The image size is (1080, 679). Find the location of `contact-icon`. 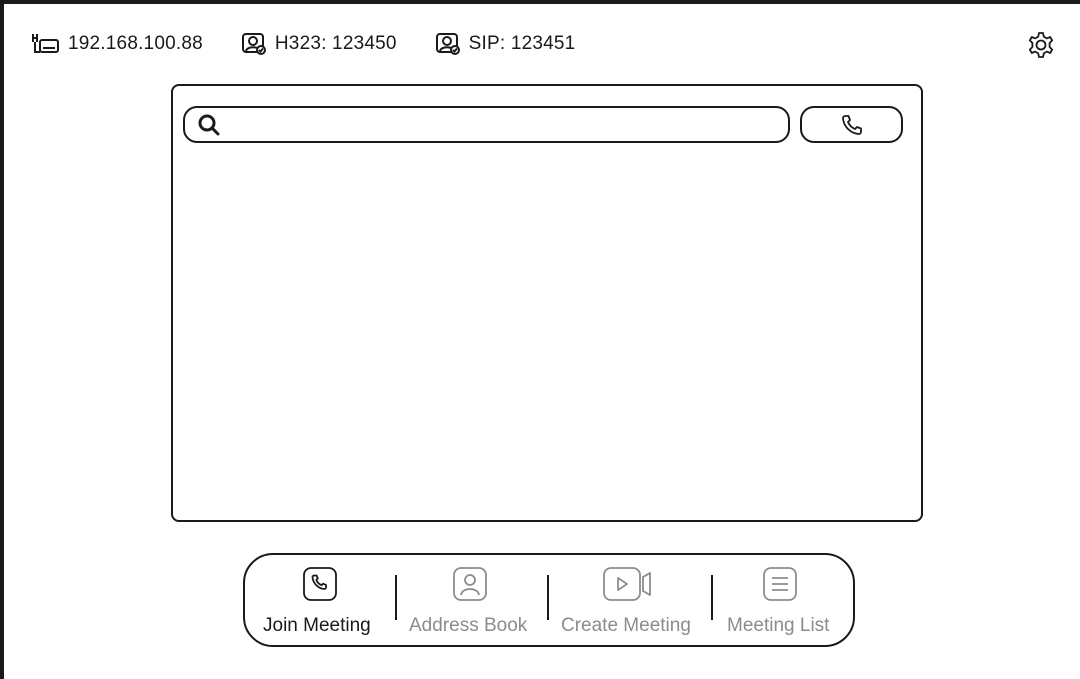

contact-icon is located at coordinates (470, 584).